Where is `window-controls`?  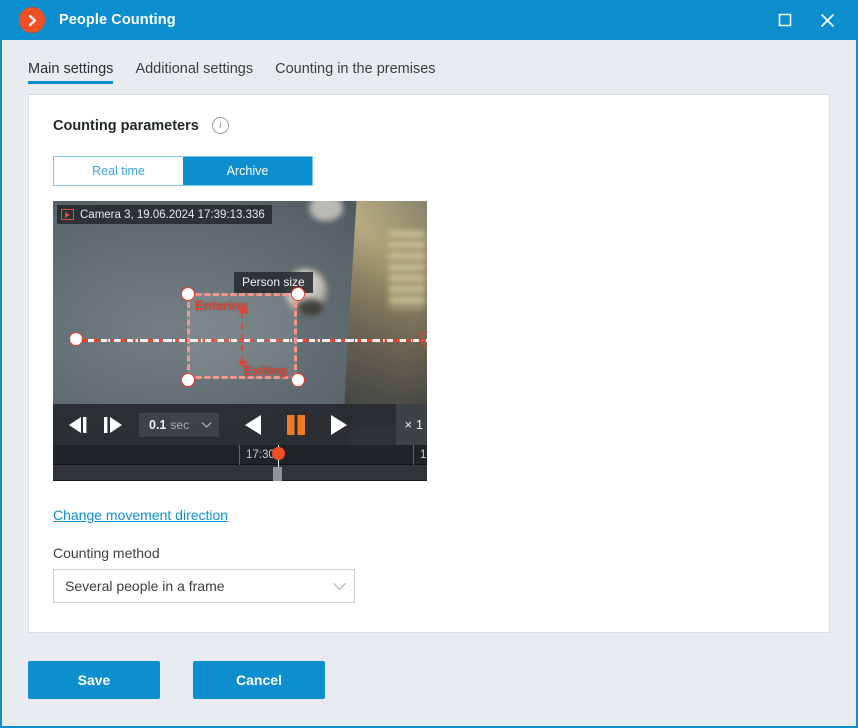 window-controls is located at coordinates (806, 20).